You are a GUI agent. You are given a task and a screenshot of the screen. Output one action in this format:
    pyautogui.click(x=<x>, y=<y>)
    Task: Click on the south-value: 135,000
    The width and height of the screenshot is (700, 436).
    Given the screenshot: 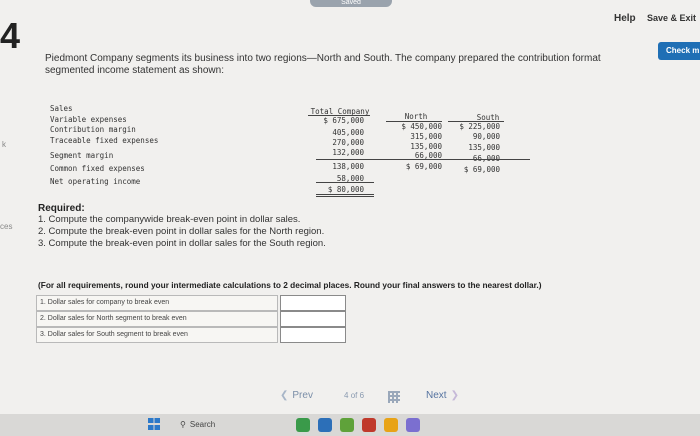 What is the action you would take?
    pyautogui.click(x=484, y=147)
    